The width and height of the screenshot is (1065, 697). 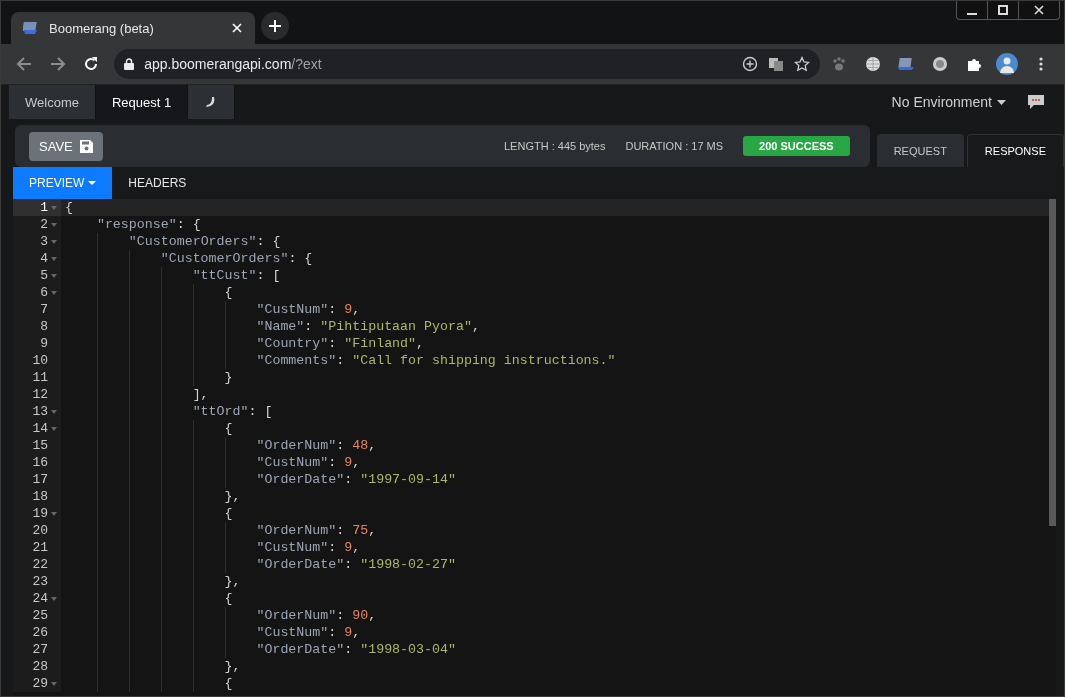 What do you see at coordinates (44, 326) in the screenshot?
I see `line-number: 8` at bounding box center [44, 326].